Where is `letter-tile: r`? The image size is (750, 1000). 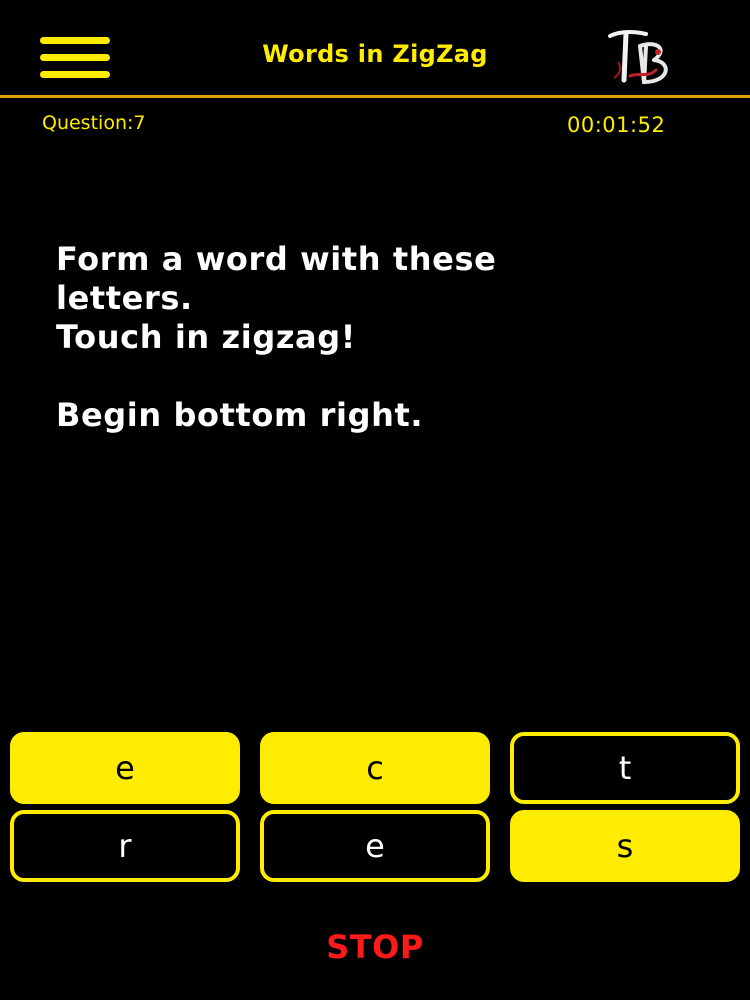 letter-tile: r is located at coordinates (125, 846).